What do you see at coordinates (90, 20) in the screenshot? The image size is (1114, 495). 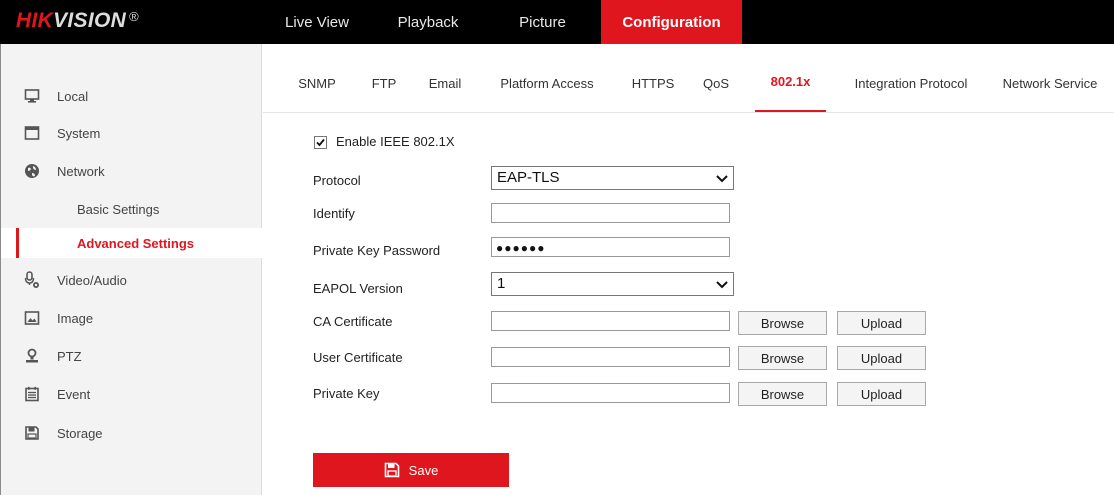 I see `logo-text-grey: VISION` at bounding box center [90, 20].